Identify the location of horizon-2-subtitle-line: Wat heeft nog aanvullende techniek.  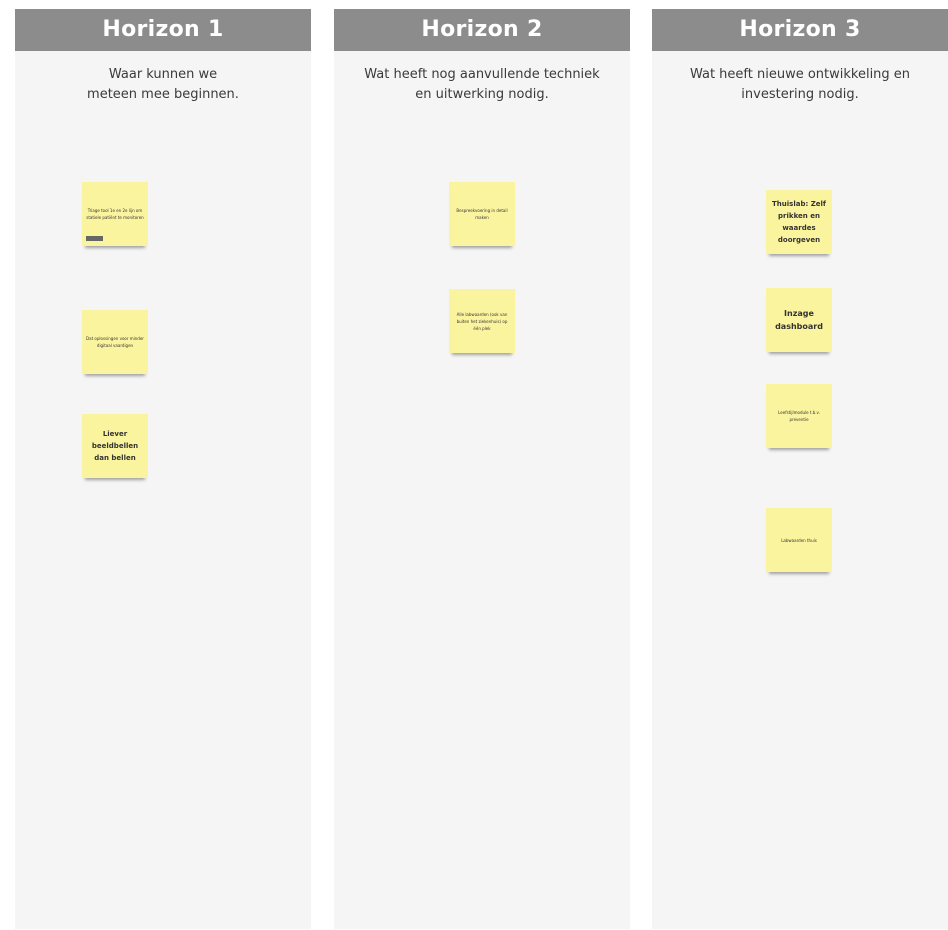
(482, 74).